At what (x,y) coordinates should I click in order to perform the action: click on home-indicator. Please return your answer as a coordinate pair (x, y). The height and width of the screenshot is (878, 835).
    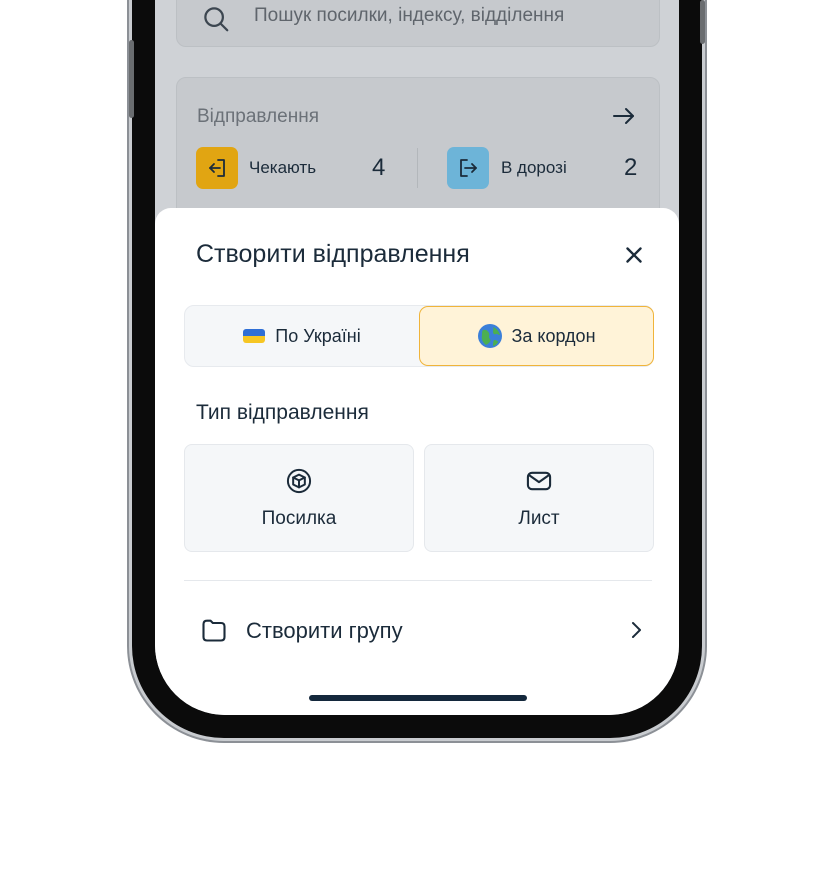
    Looking at the image, I should click on (418, 698).